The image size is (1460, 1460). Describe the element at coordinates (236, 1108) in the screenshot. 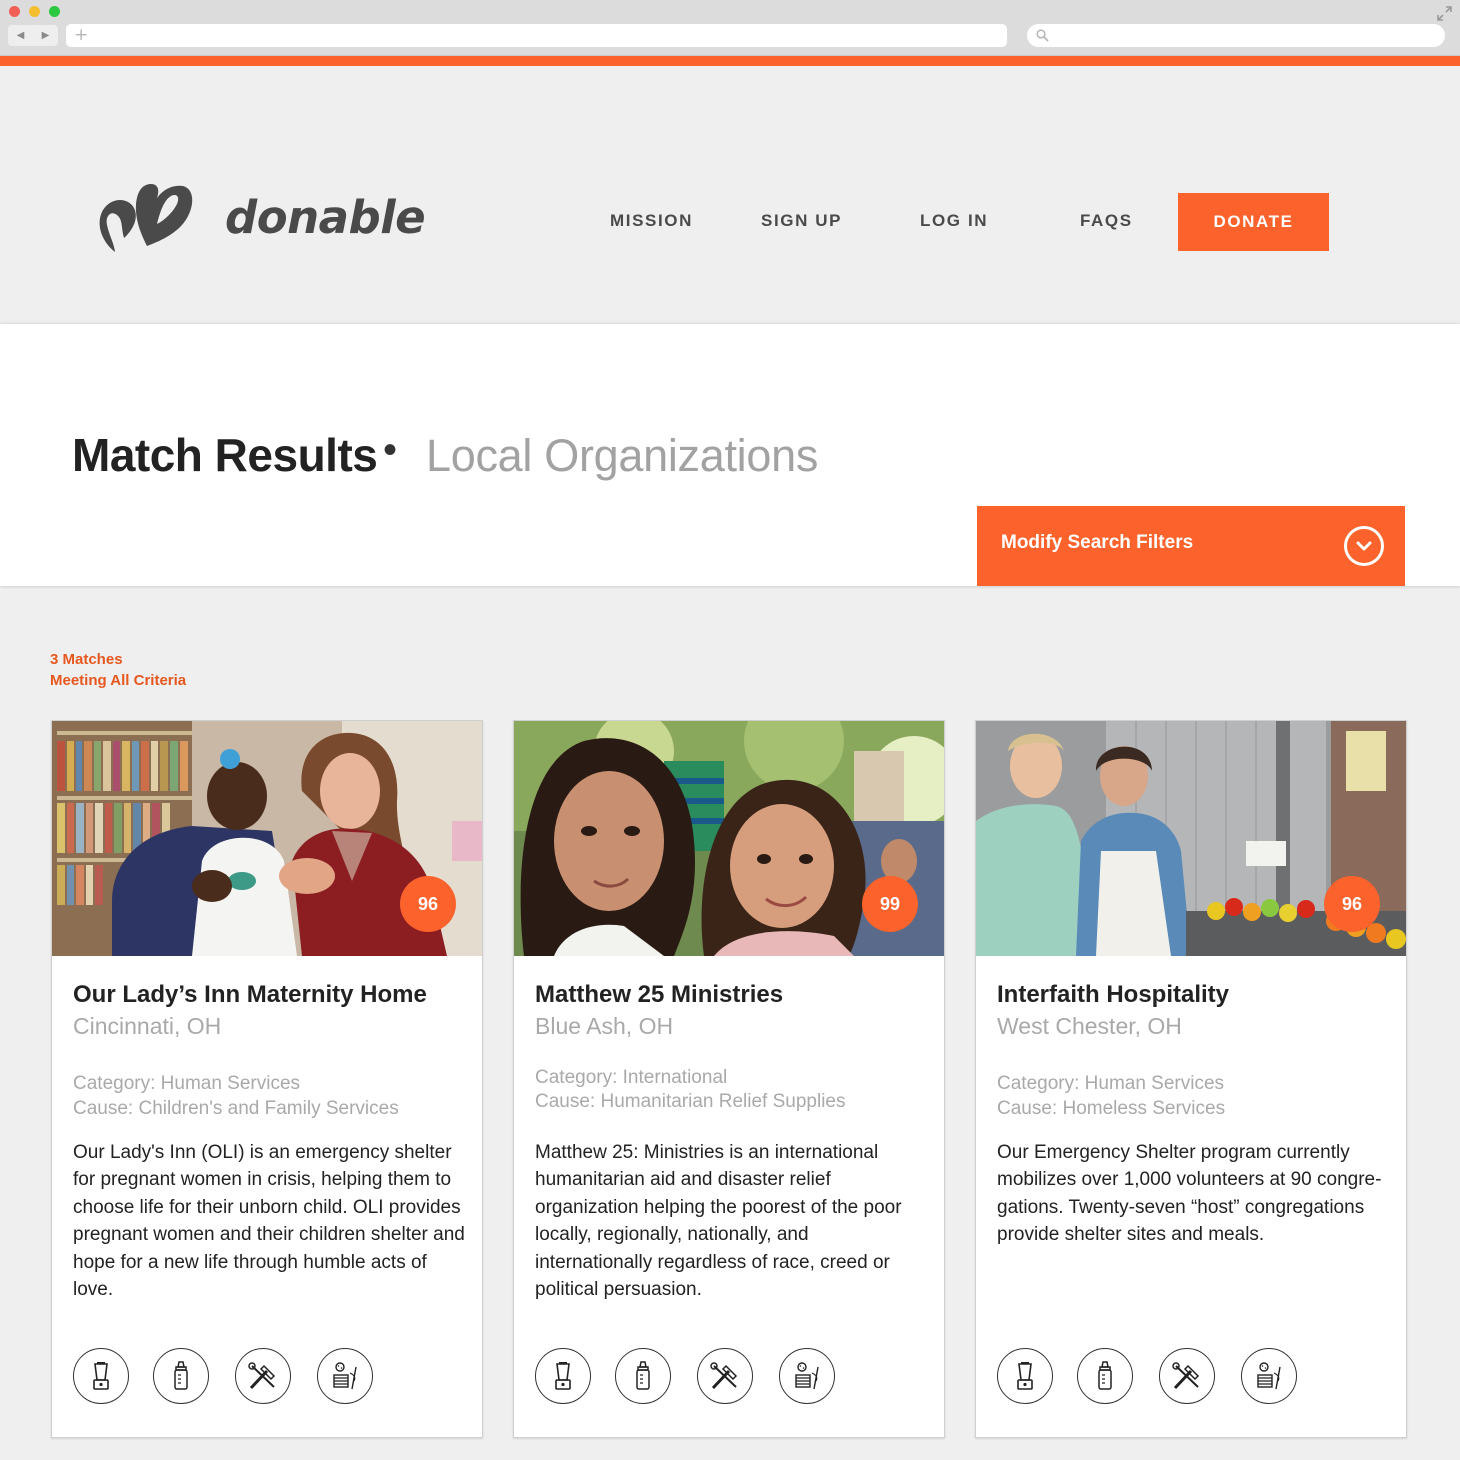

I see `org-cause: Cause: Children's and Family Services` at that location.